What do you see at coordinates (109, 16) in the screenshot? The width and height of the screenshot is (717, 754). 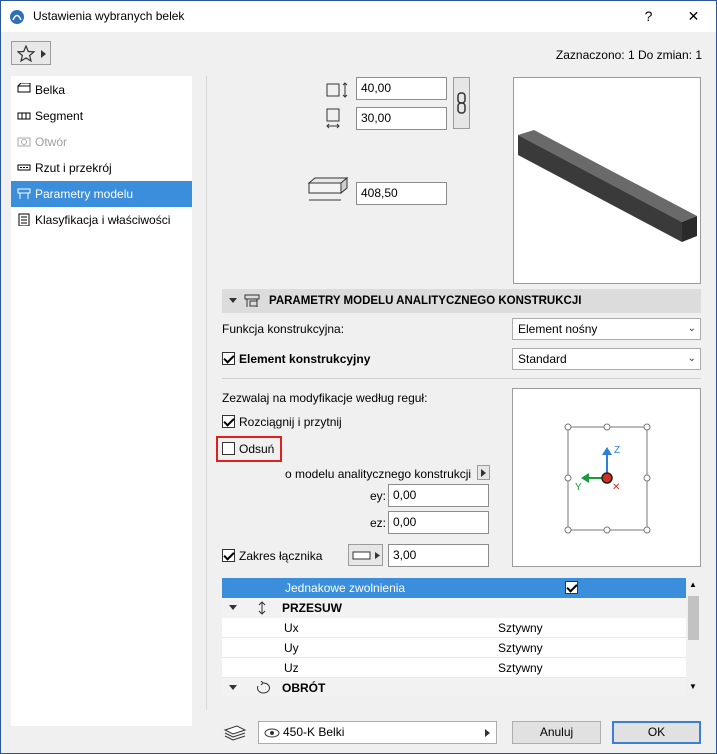 I see `window-title: Ustawienia wybranych belek` at bounding box center [109, 16].